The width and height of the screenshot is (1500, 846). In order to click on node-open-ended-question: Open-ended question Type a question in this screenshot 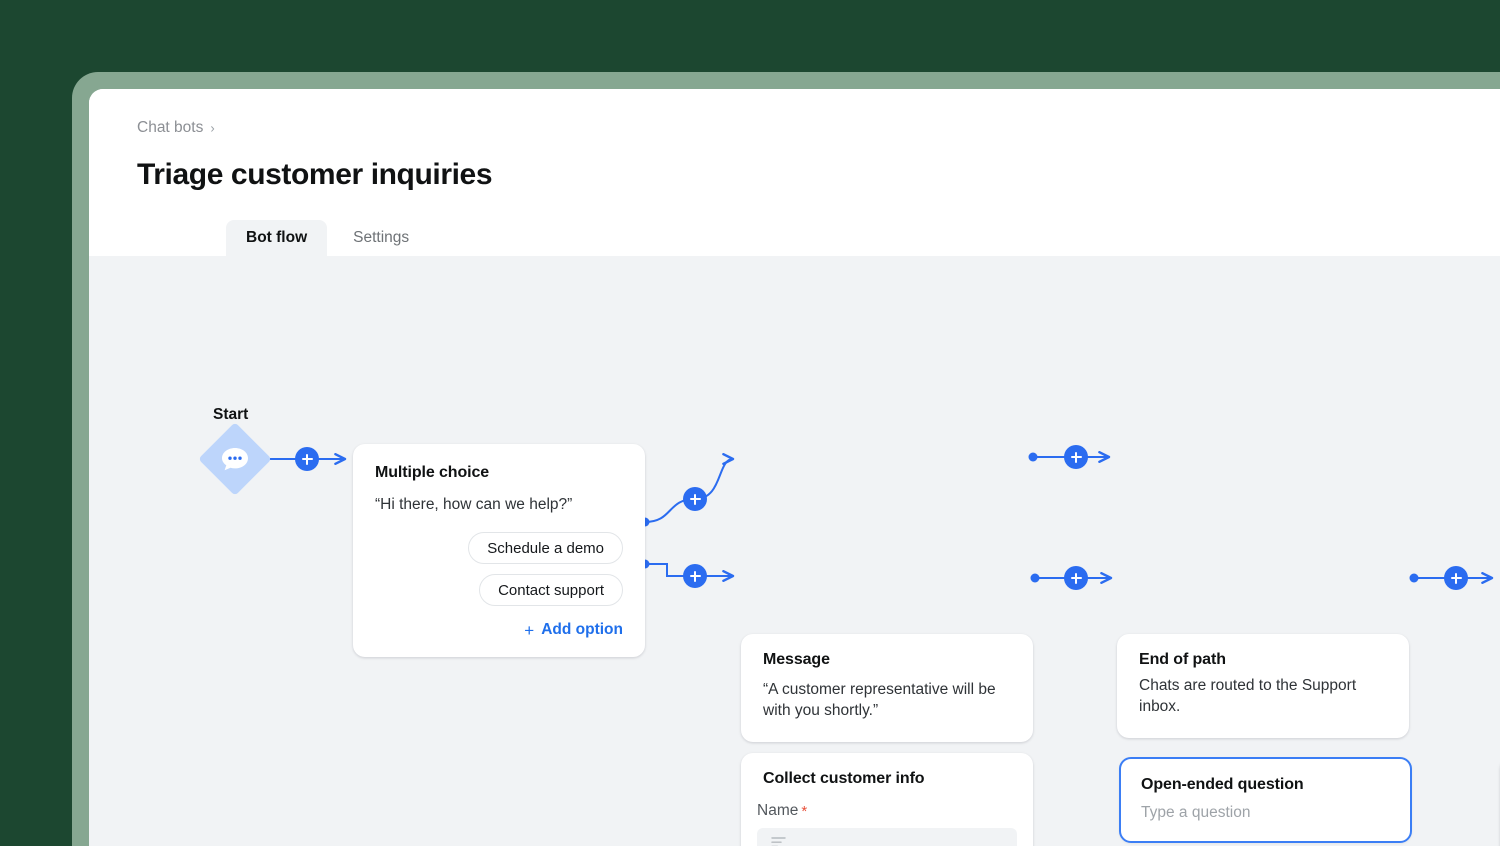, I will do `click(1265, 800)`.